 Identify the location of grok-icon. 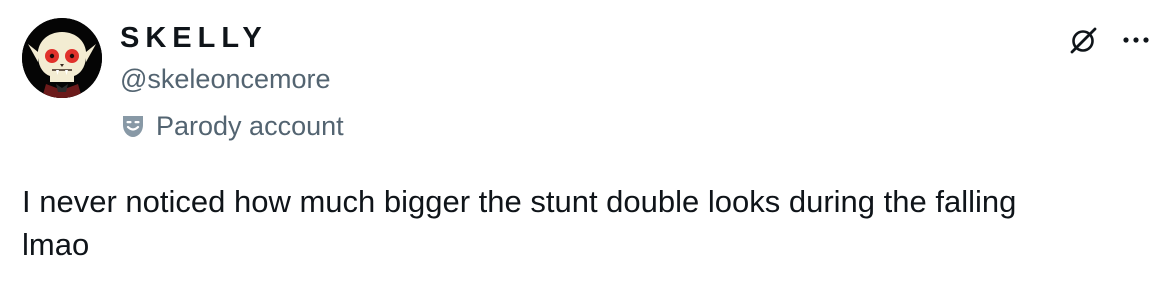
(1083, 40).